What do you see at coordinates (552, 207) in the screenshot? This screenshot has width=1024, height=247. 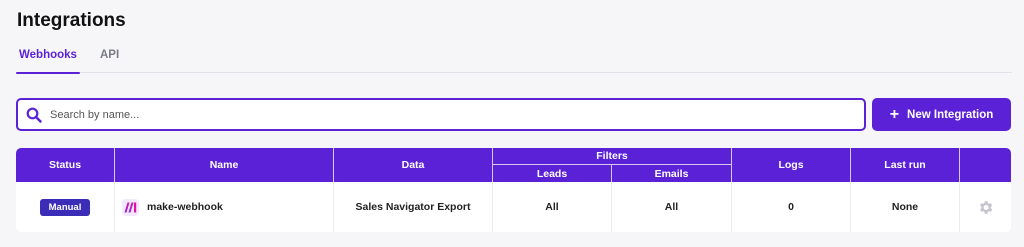 I see `cell-leads: All` at bounding box center [552, 207].